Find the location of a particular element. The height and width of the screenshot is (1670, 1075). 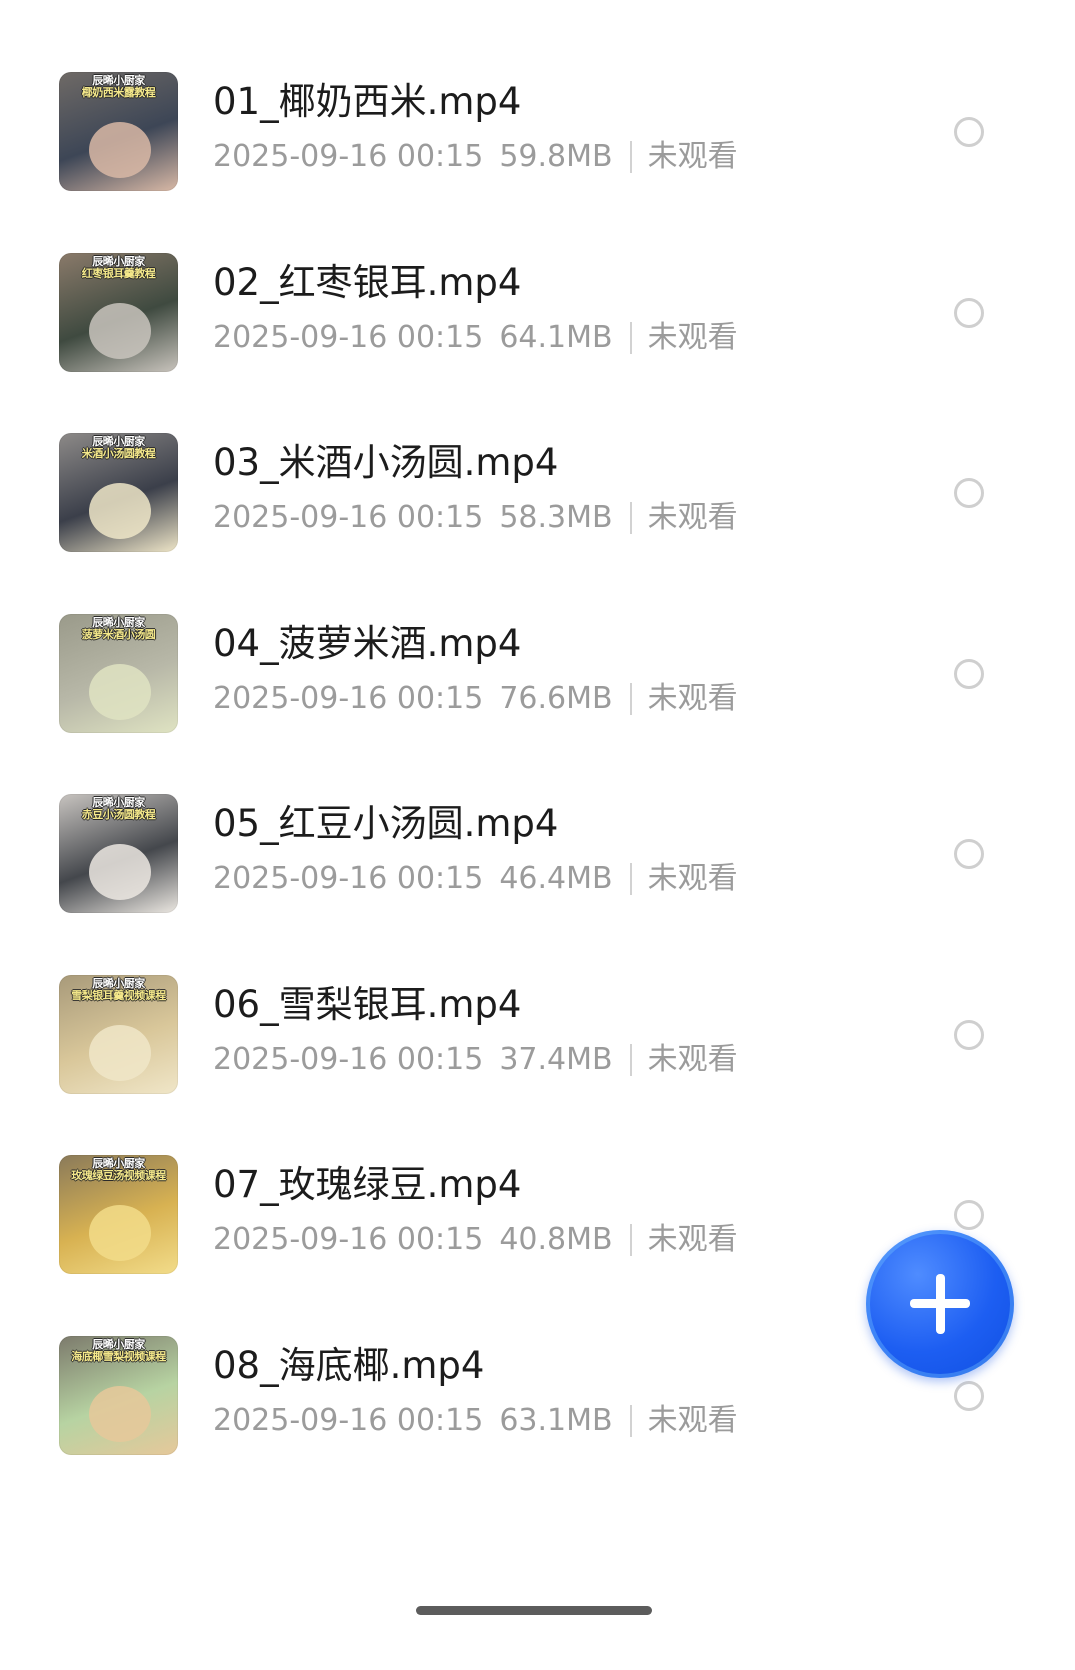

file-meta: 2025-09-16 00:15 59.8MB 未观看 is located at coordinates (475, 157).